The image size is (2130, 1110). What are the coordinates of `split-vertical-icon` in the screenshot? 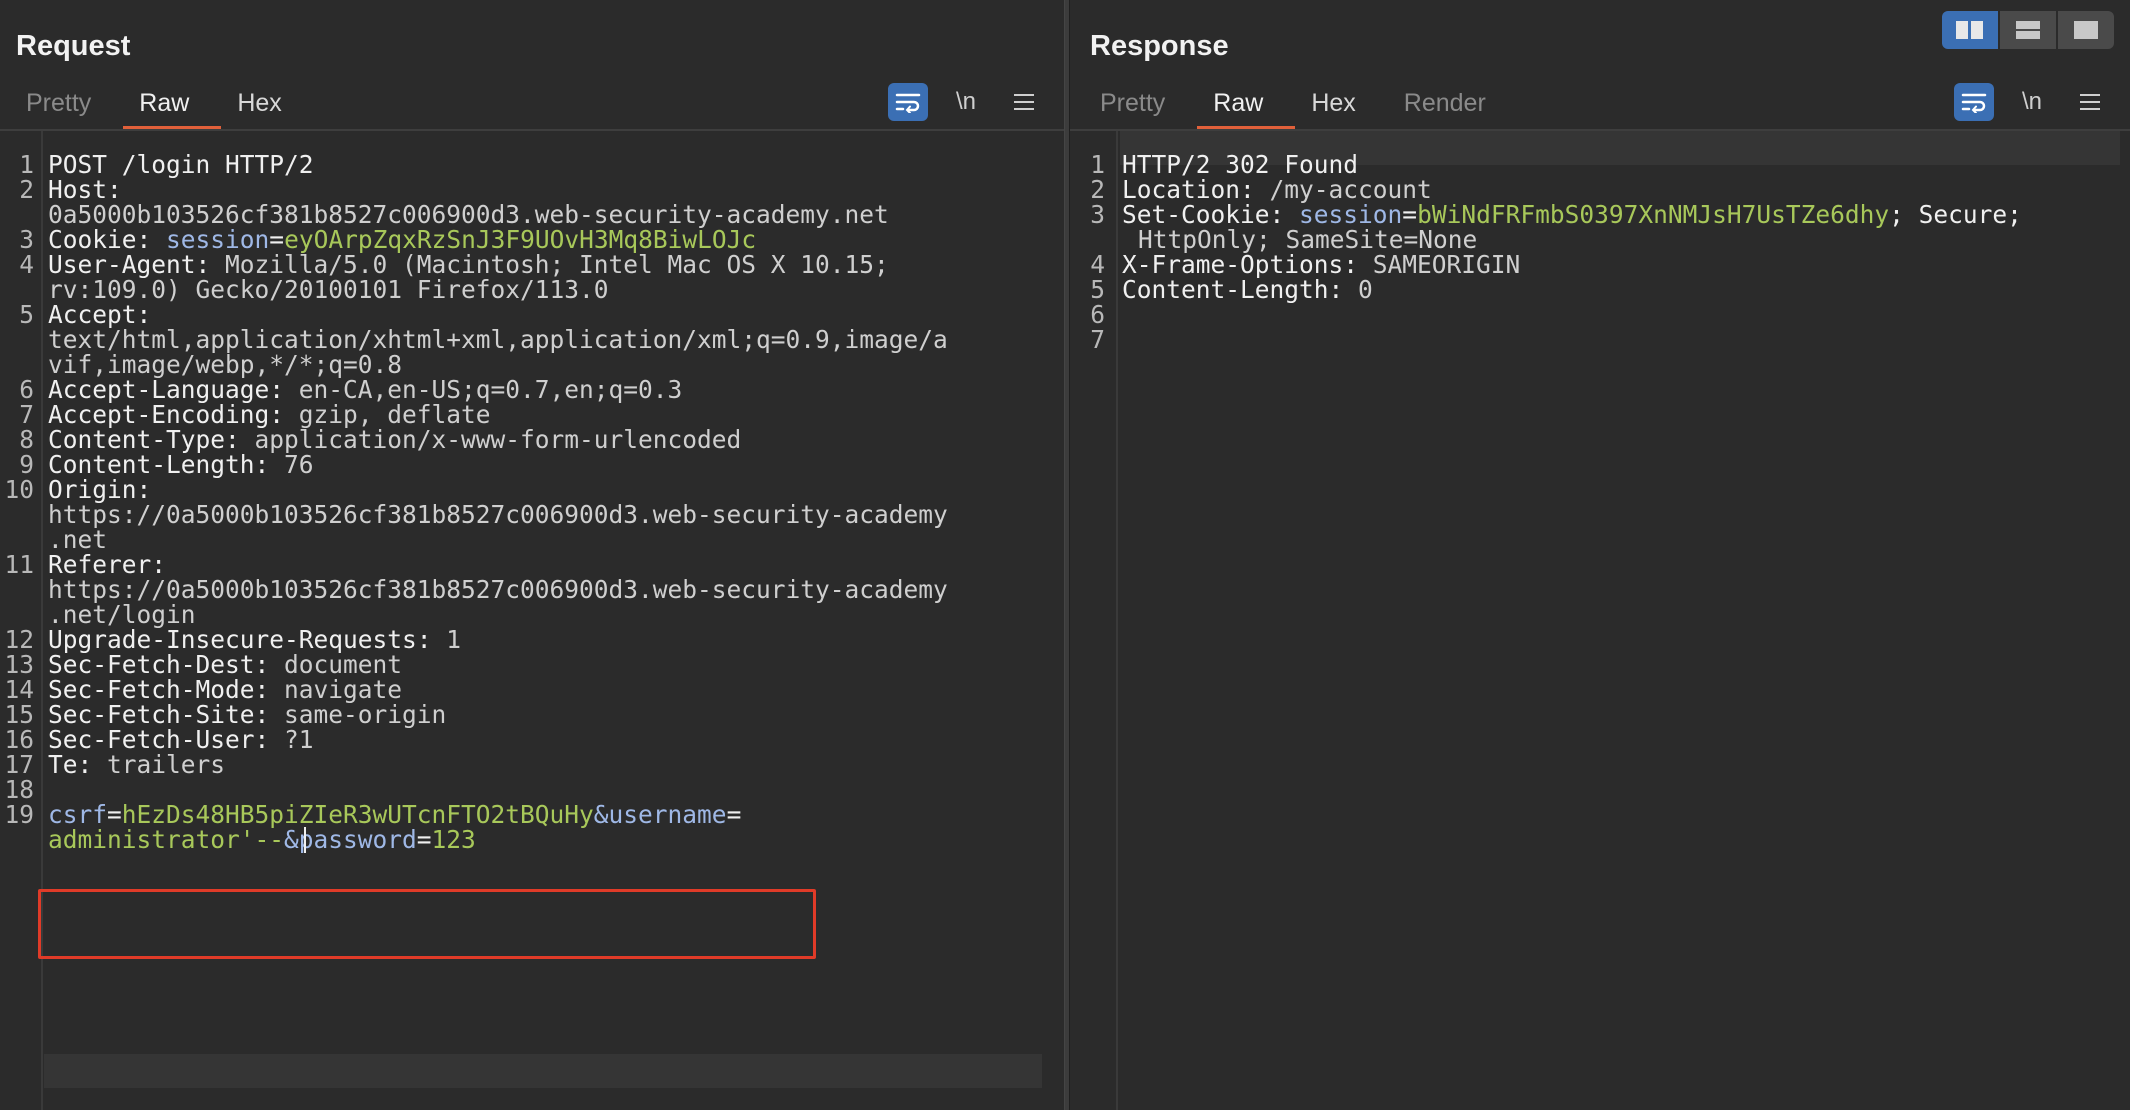 It's located at (2028, 30).